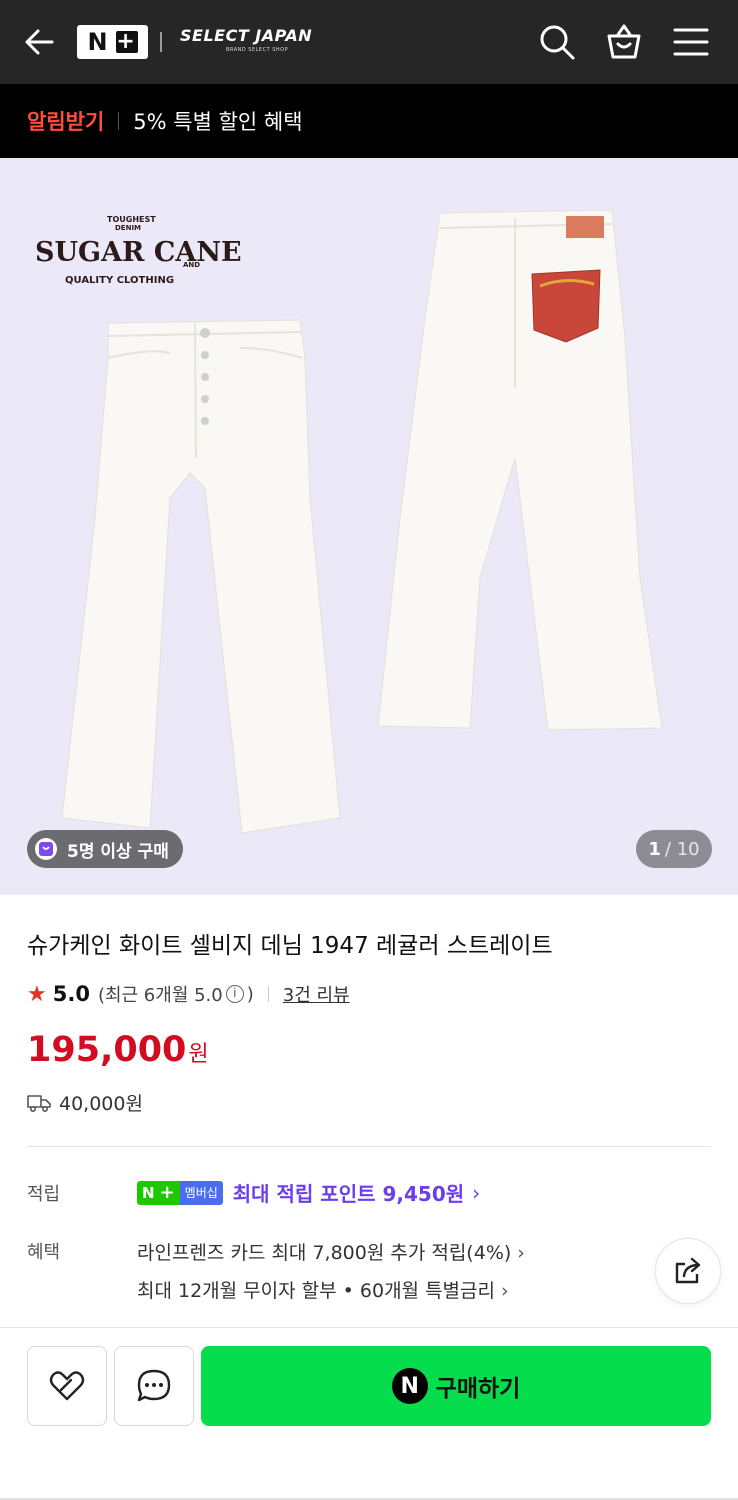  What do you see at coordinates (98, 42) in the screenshot?
I see `nplus-logo-text: N` at bounding box center [98, 42].